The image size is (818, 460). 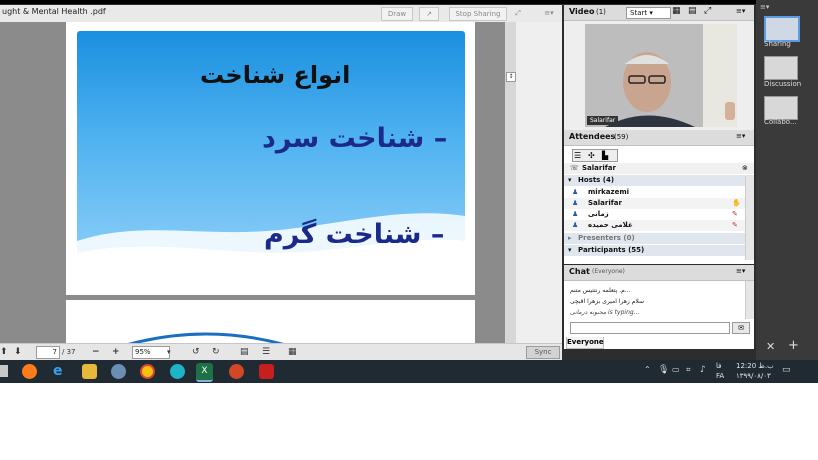 What do you see at coordinates (745, 168) in the screenshot?
I see `close-icon: ⊗` at bounding box center [745, 168].